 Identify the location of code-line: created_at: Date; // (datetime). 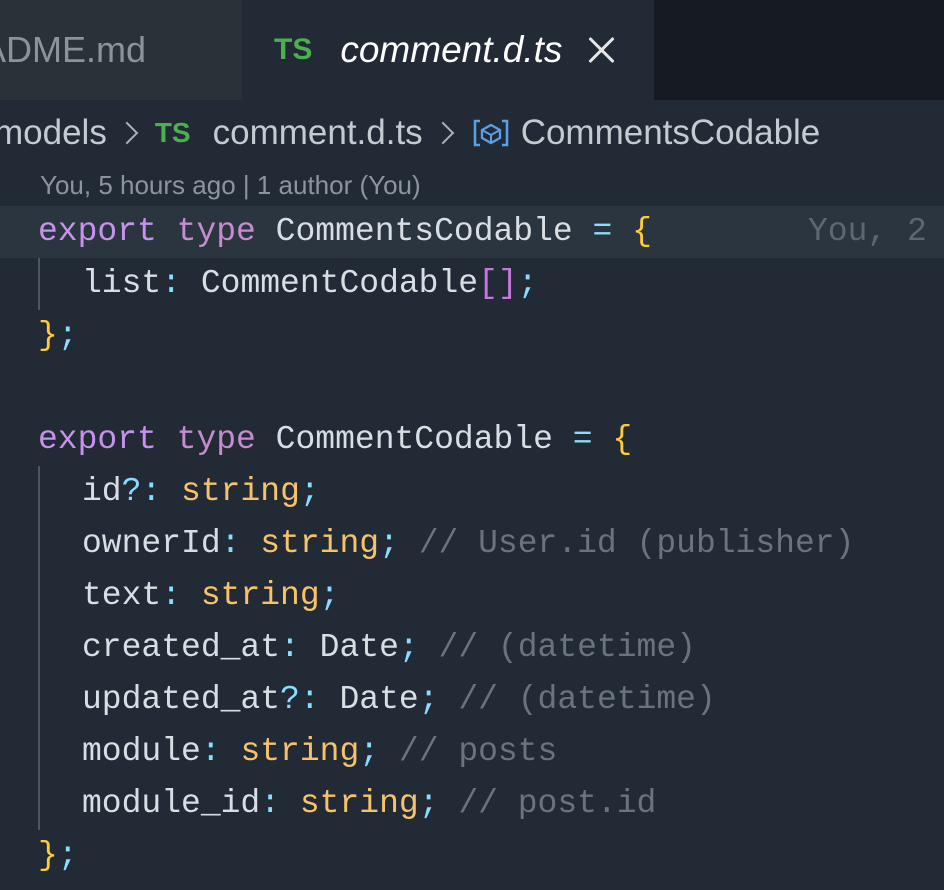
(472, 648).